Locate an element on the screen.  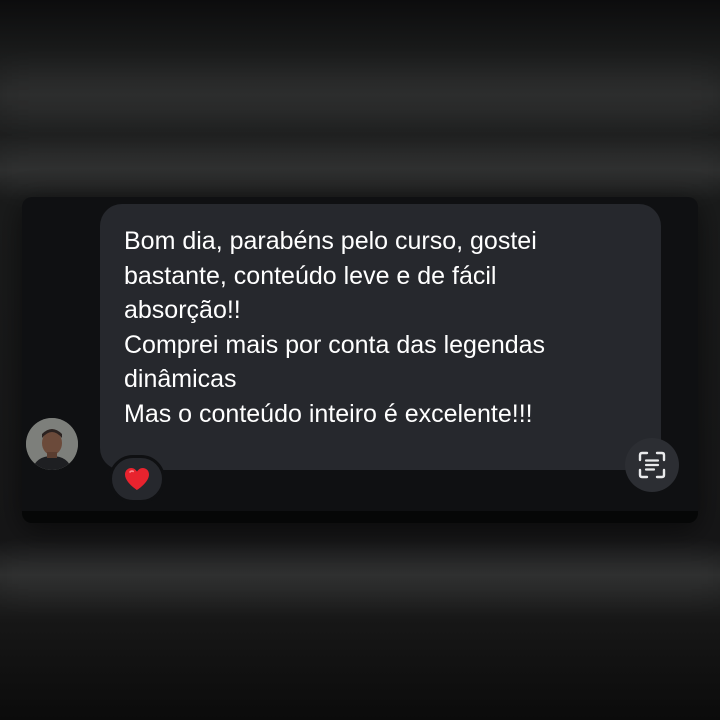
text-scan-button is located at coordinates (652, 465).